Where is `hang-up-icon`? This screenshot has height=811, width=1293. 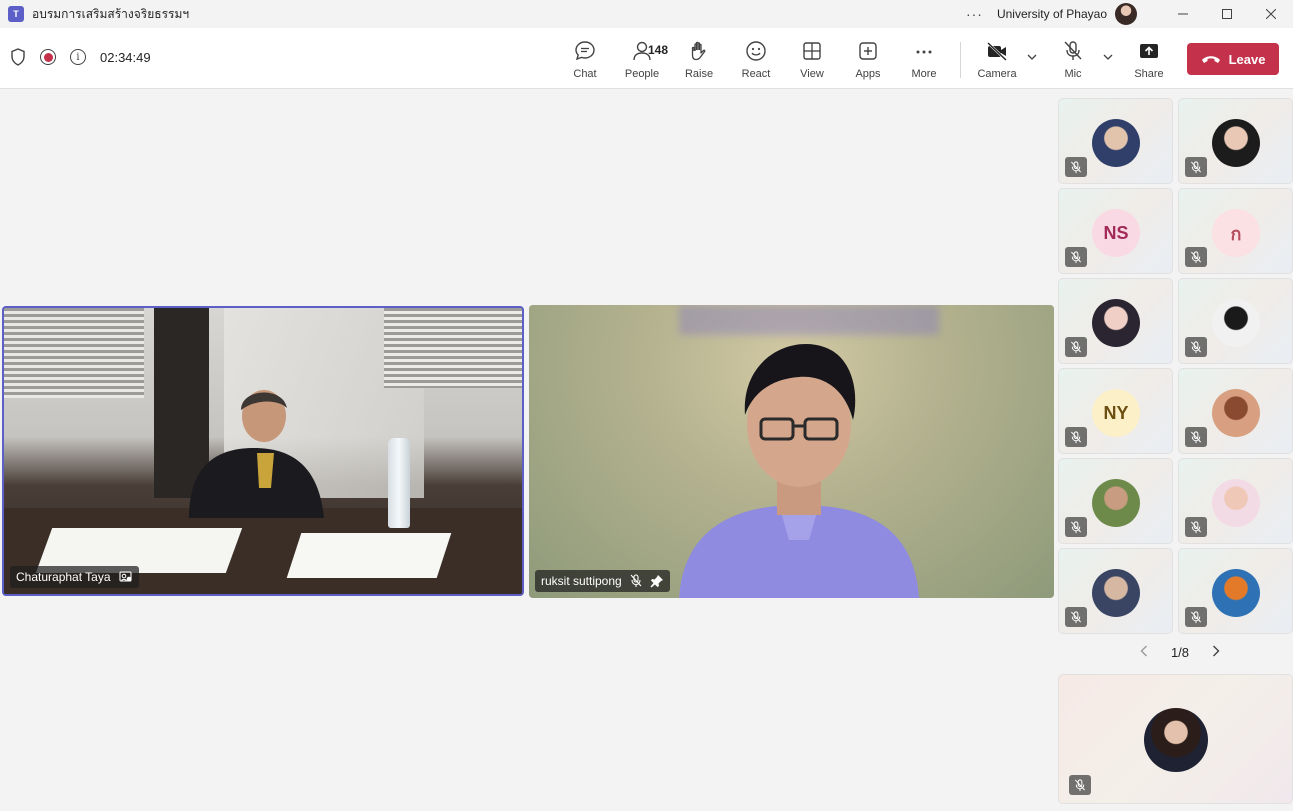
hang-up-icon is located at coordinates (1210, 59).